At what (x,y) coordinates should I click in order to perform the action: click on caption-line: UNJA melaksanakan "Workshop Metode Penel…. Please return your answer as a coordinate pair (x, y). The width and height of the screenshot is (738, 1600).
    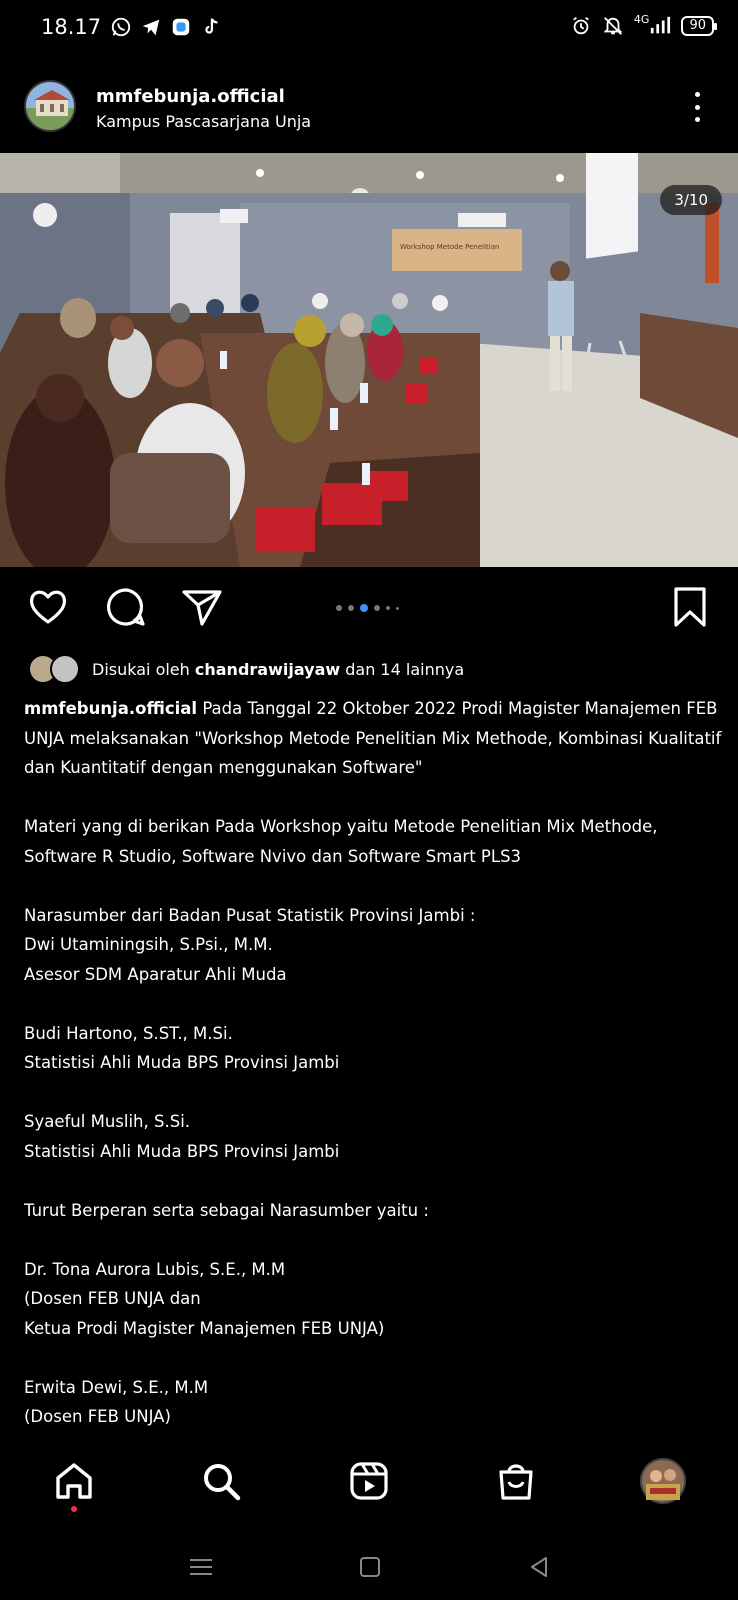
    Looking at the image, I should click on (373, 738).